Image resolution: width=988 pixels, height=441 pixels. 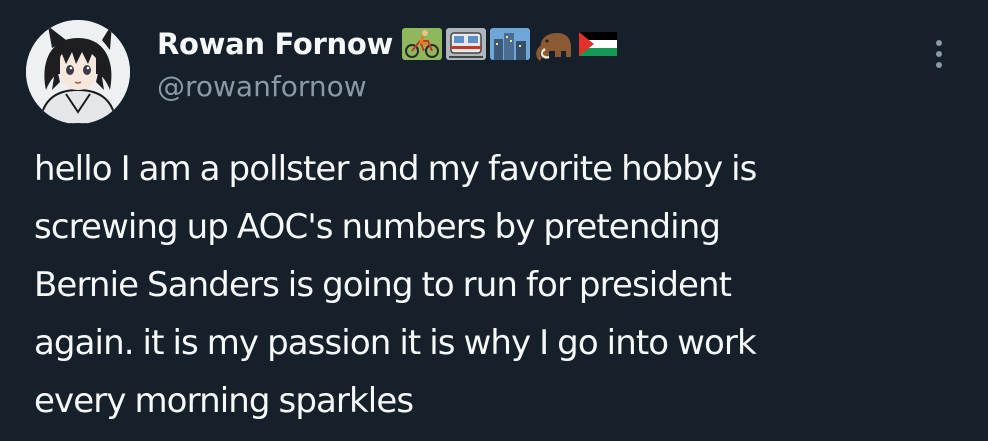 I want to click on avatar, so click(x=78, y=72).